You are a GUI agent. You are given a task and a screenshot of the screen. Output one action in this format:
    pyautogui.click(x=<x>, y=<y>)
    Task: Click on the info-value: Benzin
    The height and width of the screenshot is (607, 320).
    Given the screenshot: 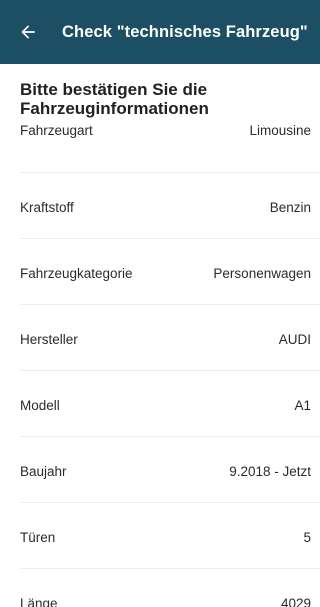 What is the action you would take?
    pyautogui.click(x=290, y=207)
    